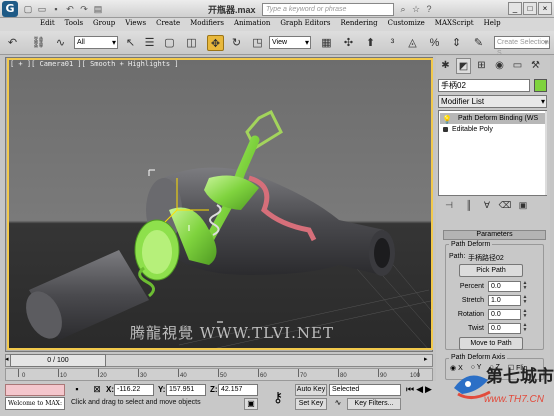 The image size is (554, 416). What do you see at coordinates (35, 390) in the screenshot?
I see `maxscript-listener-mini` at bounding box center [35, 390].